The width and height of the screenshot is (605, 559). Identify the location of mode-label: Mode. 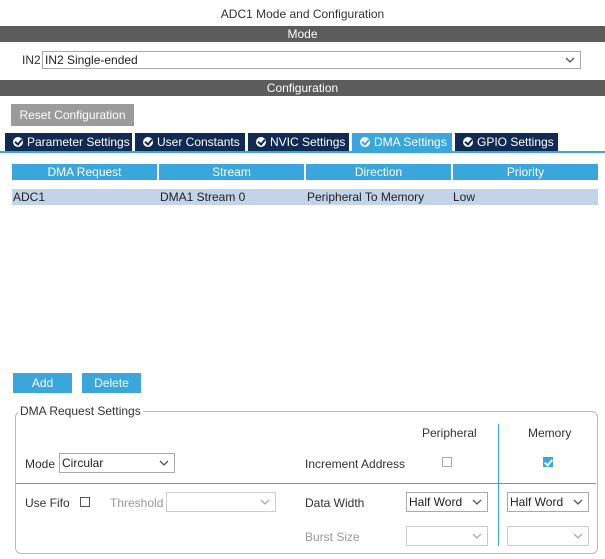
(40, 464).